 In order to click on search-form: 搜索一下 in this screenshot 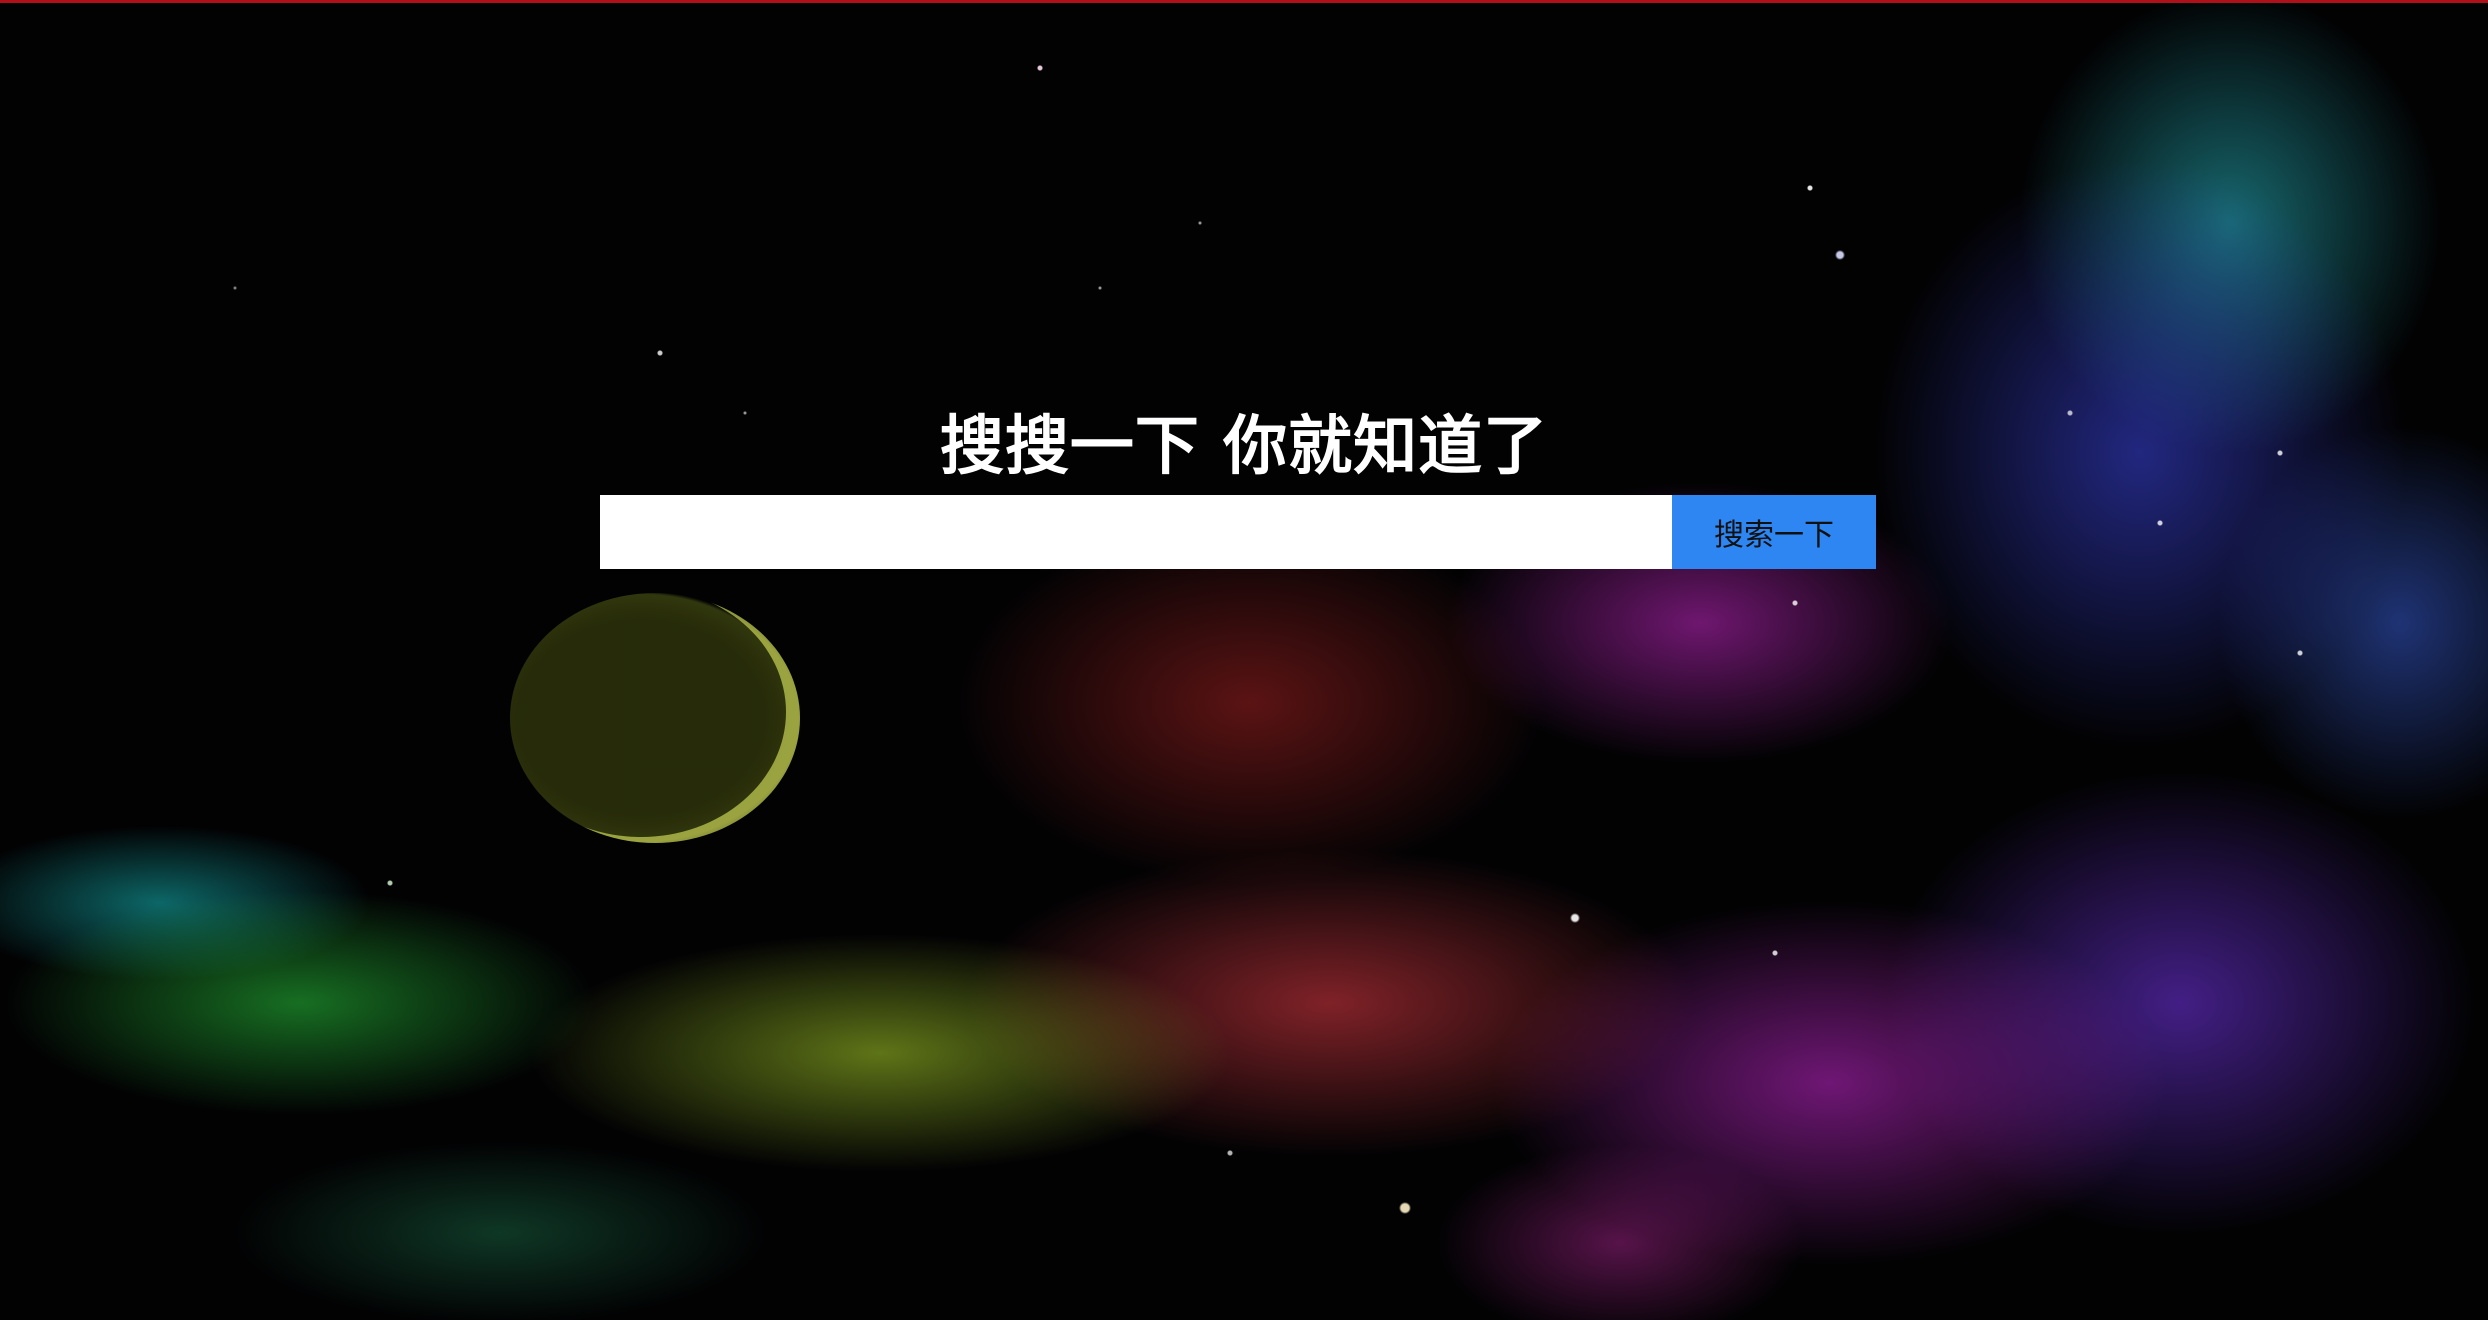, I will do `click(1238, 532)`.